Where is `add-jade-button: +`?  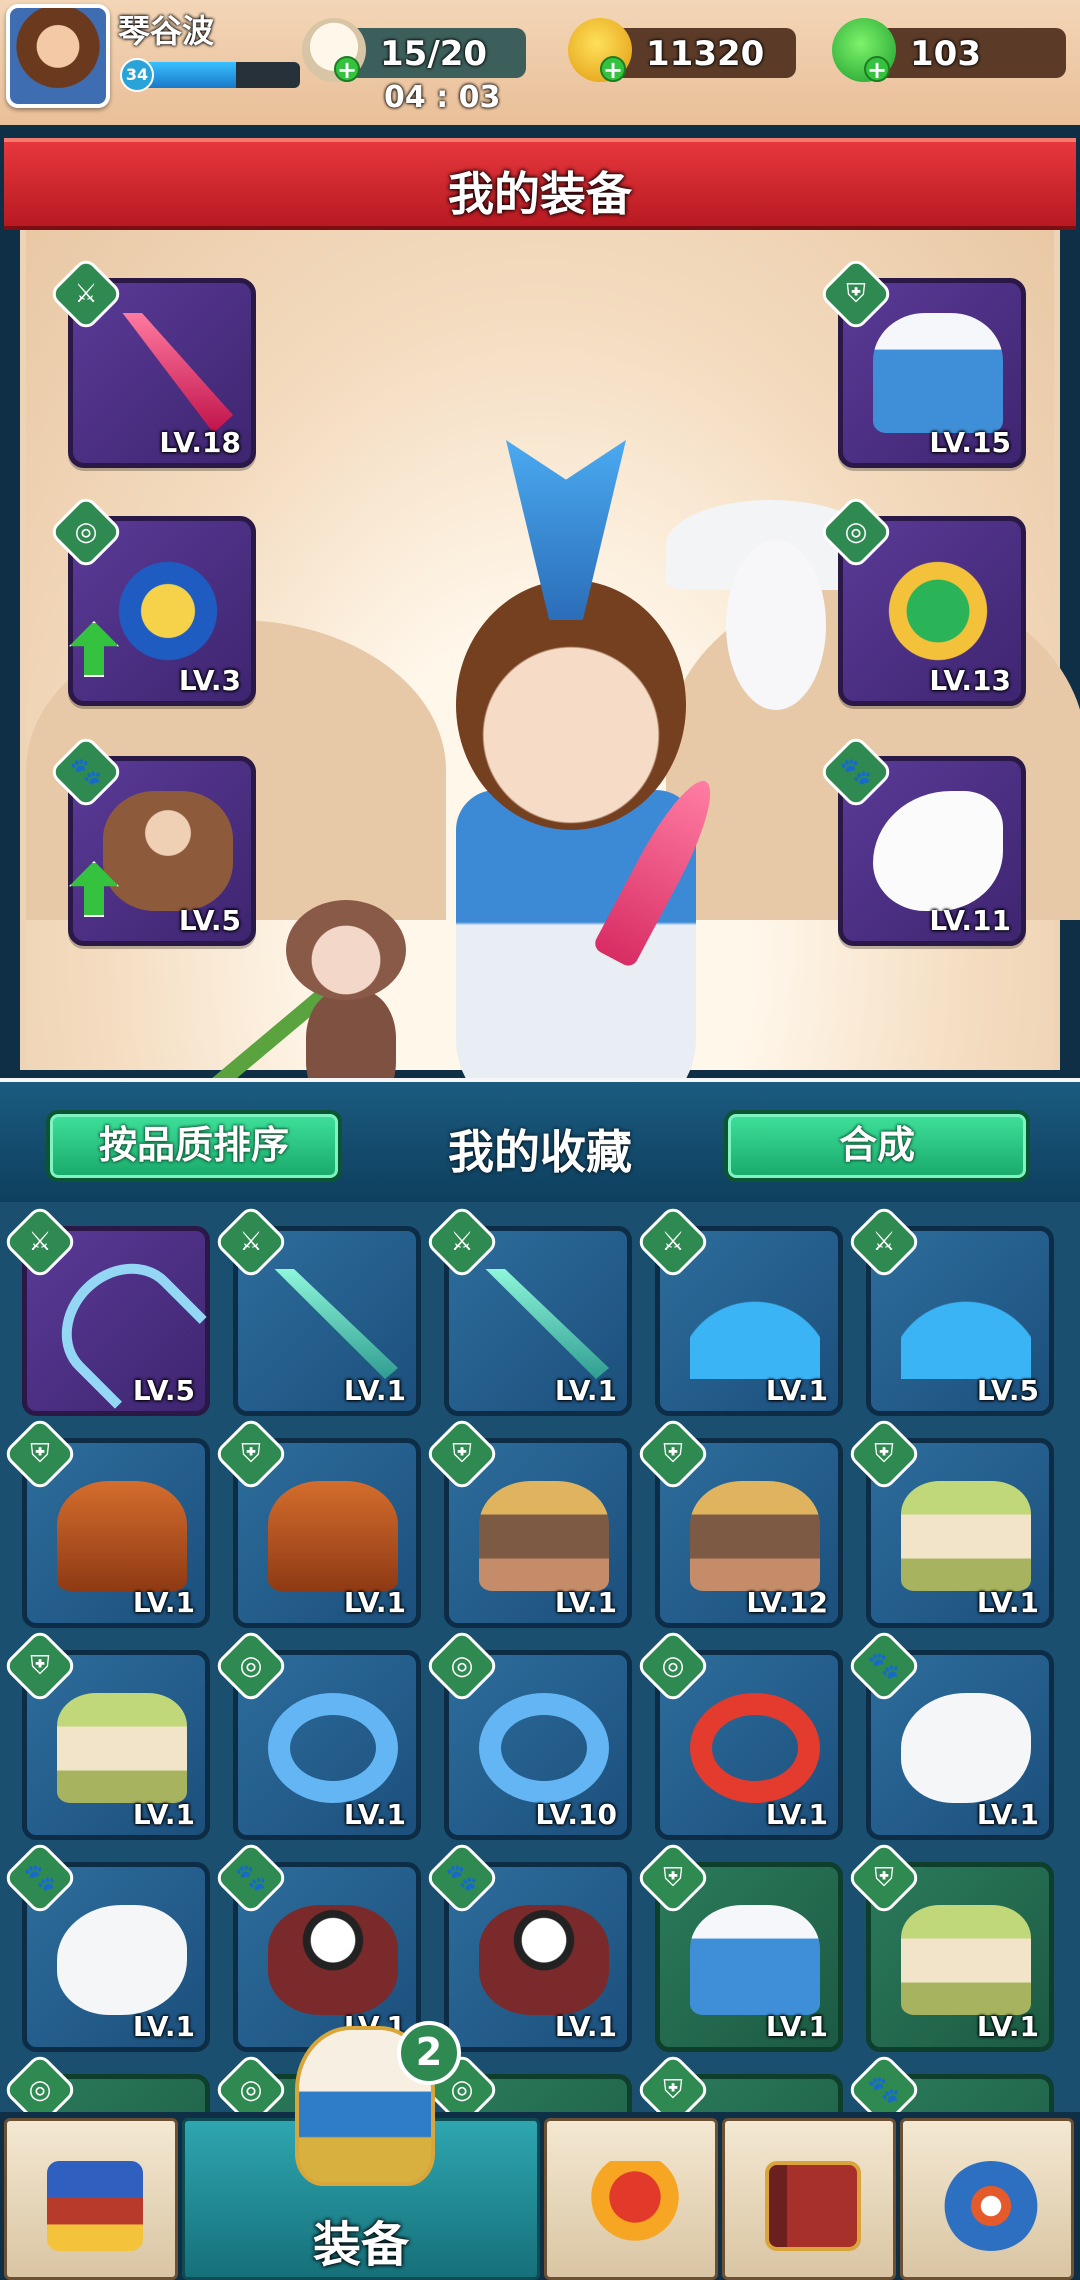 add-jade-button: + is located at coordinates (877, 69).